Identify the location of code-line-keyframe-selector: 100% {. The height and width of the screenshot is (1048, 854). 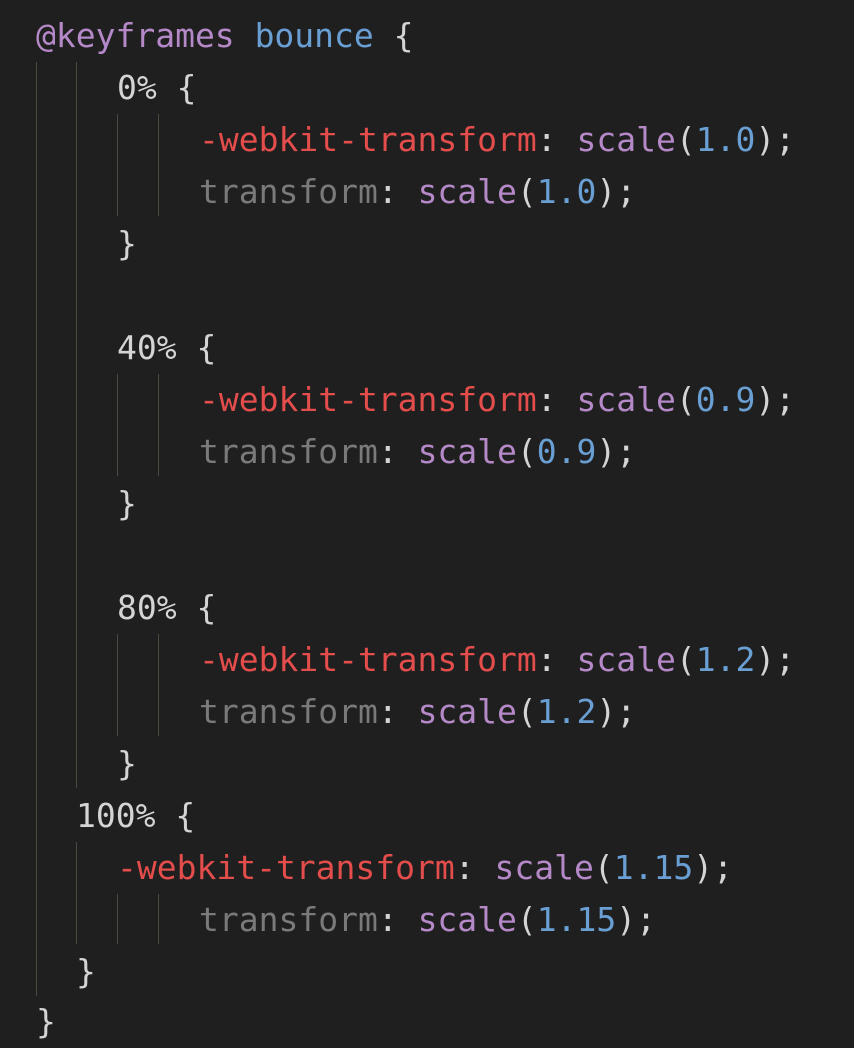
(135, 816).